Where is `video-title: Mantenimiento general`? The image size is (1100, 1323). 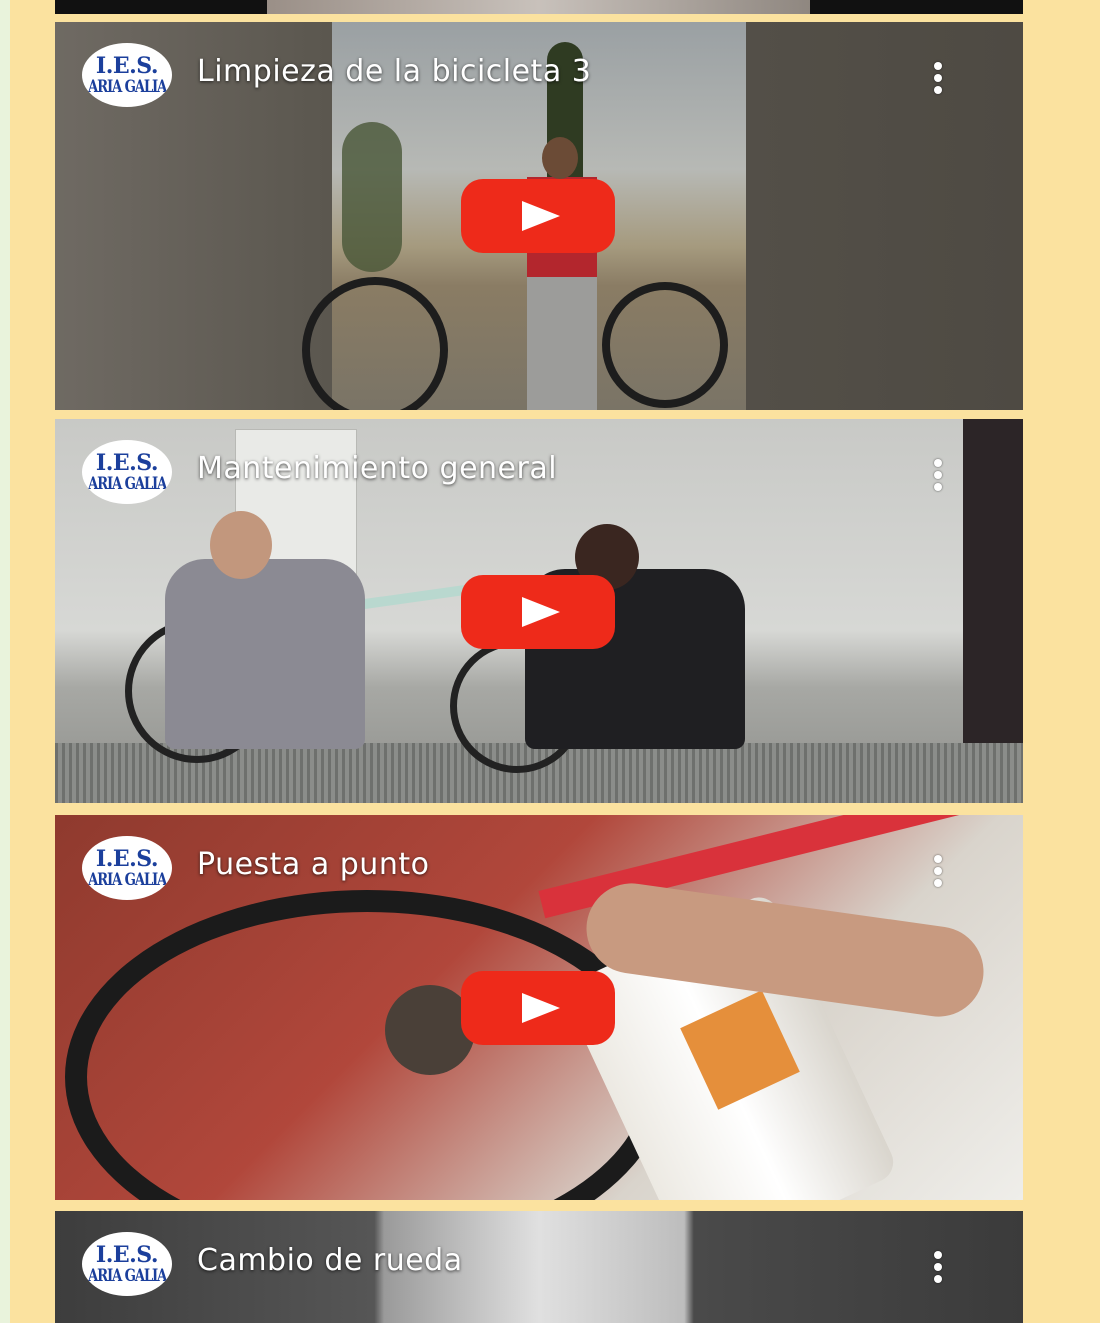
video-title: Mantenimiento general is located at coordinates (377, 468).